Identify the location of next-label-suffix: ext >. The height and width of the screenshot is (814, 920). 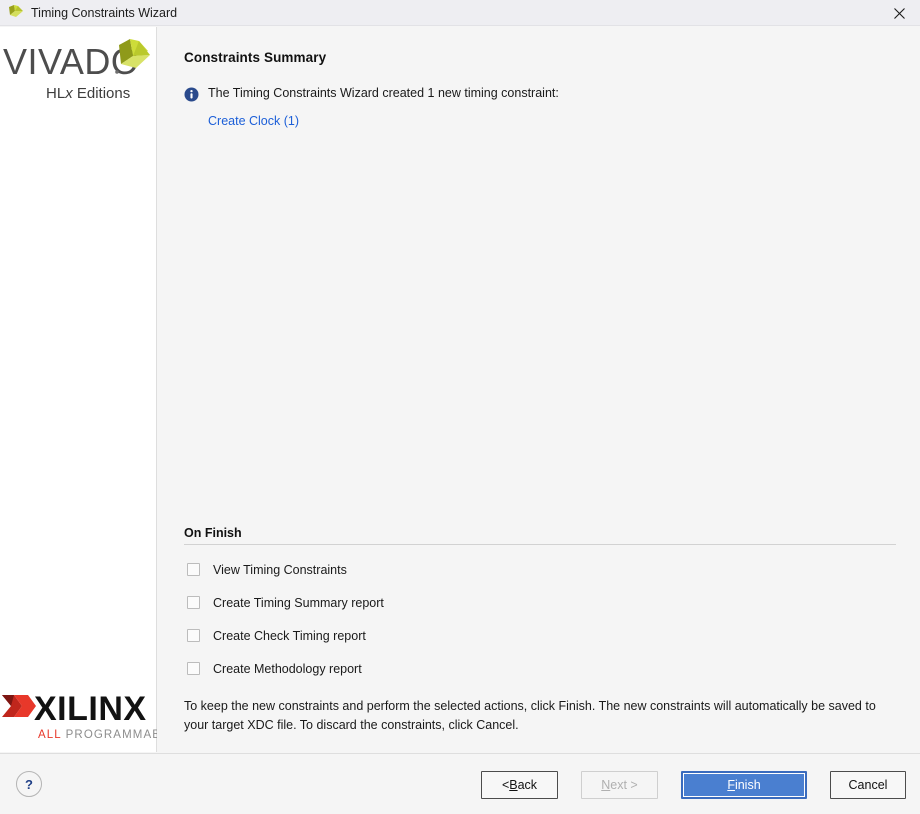
(624, 785).